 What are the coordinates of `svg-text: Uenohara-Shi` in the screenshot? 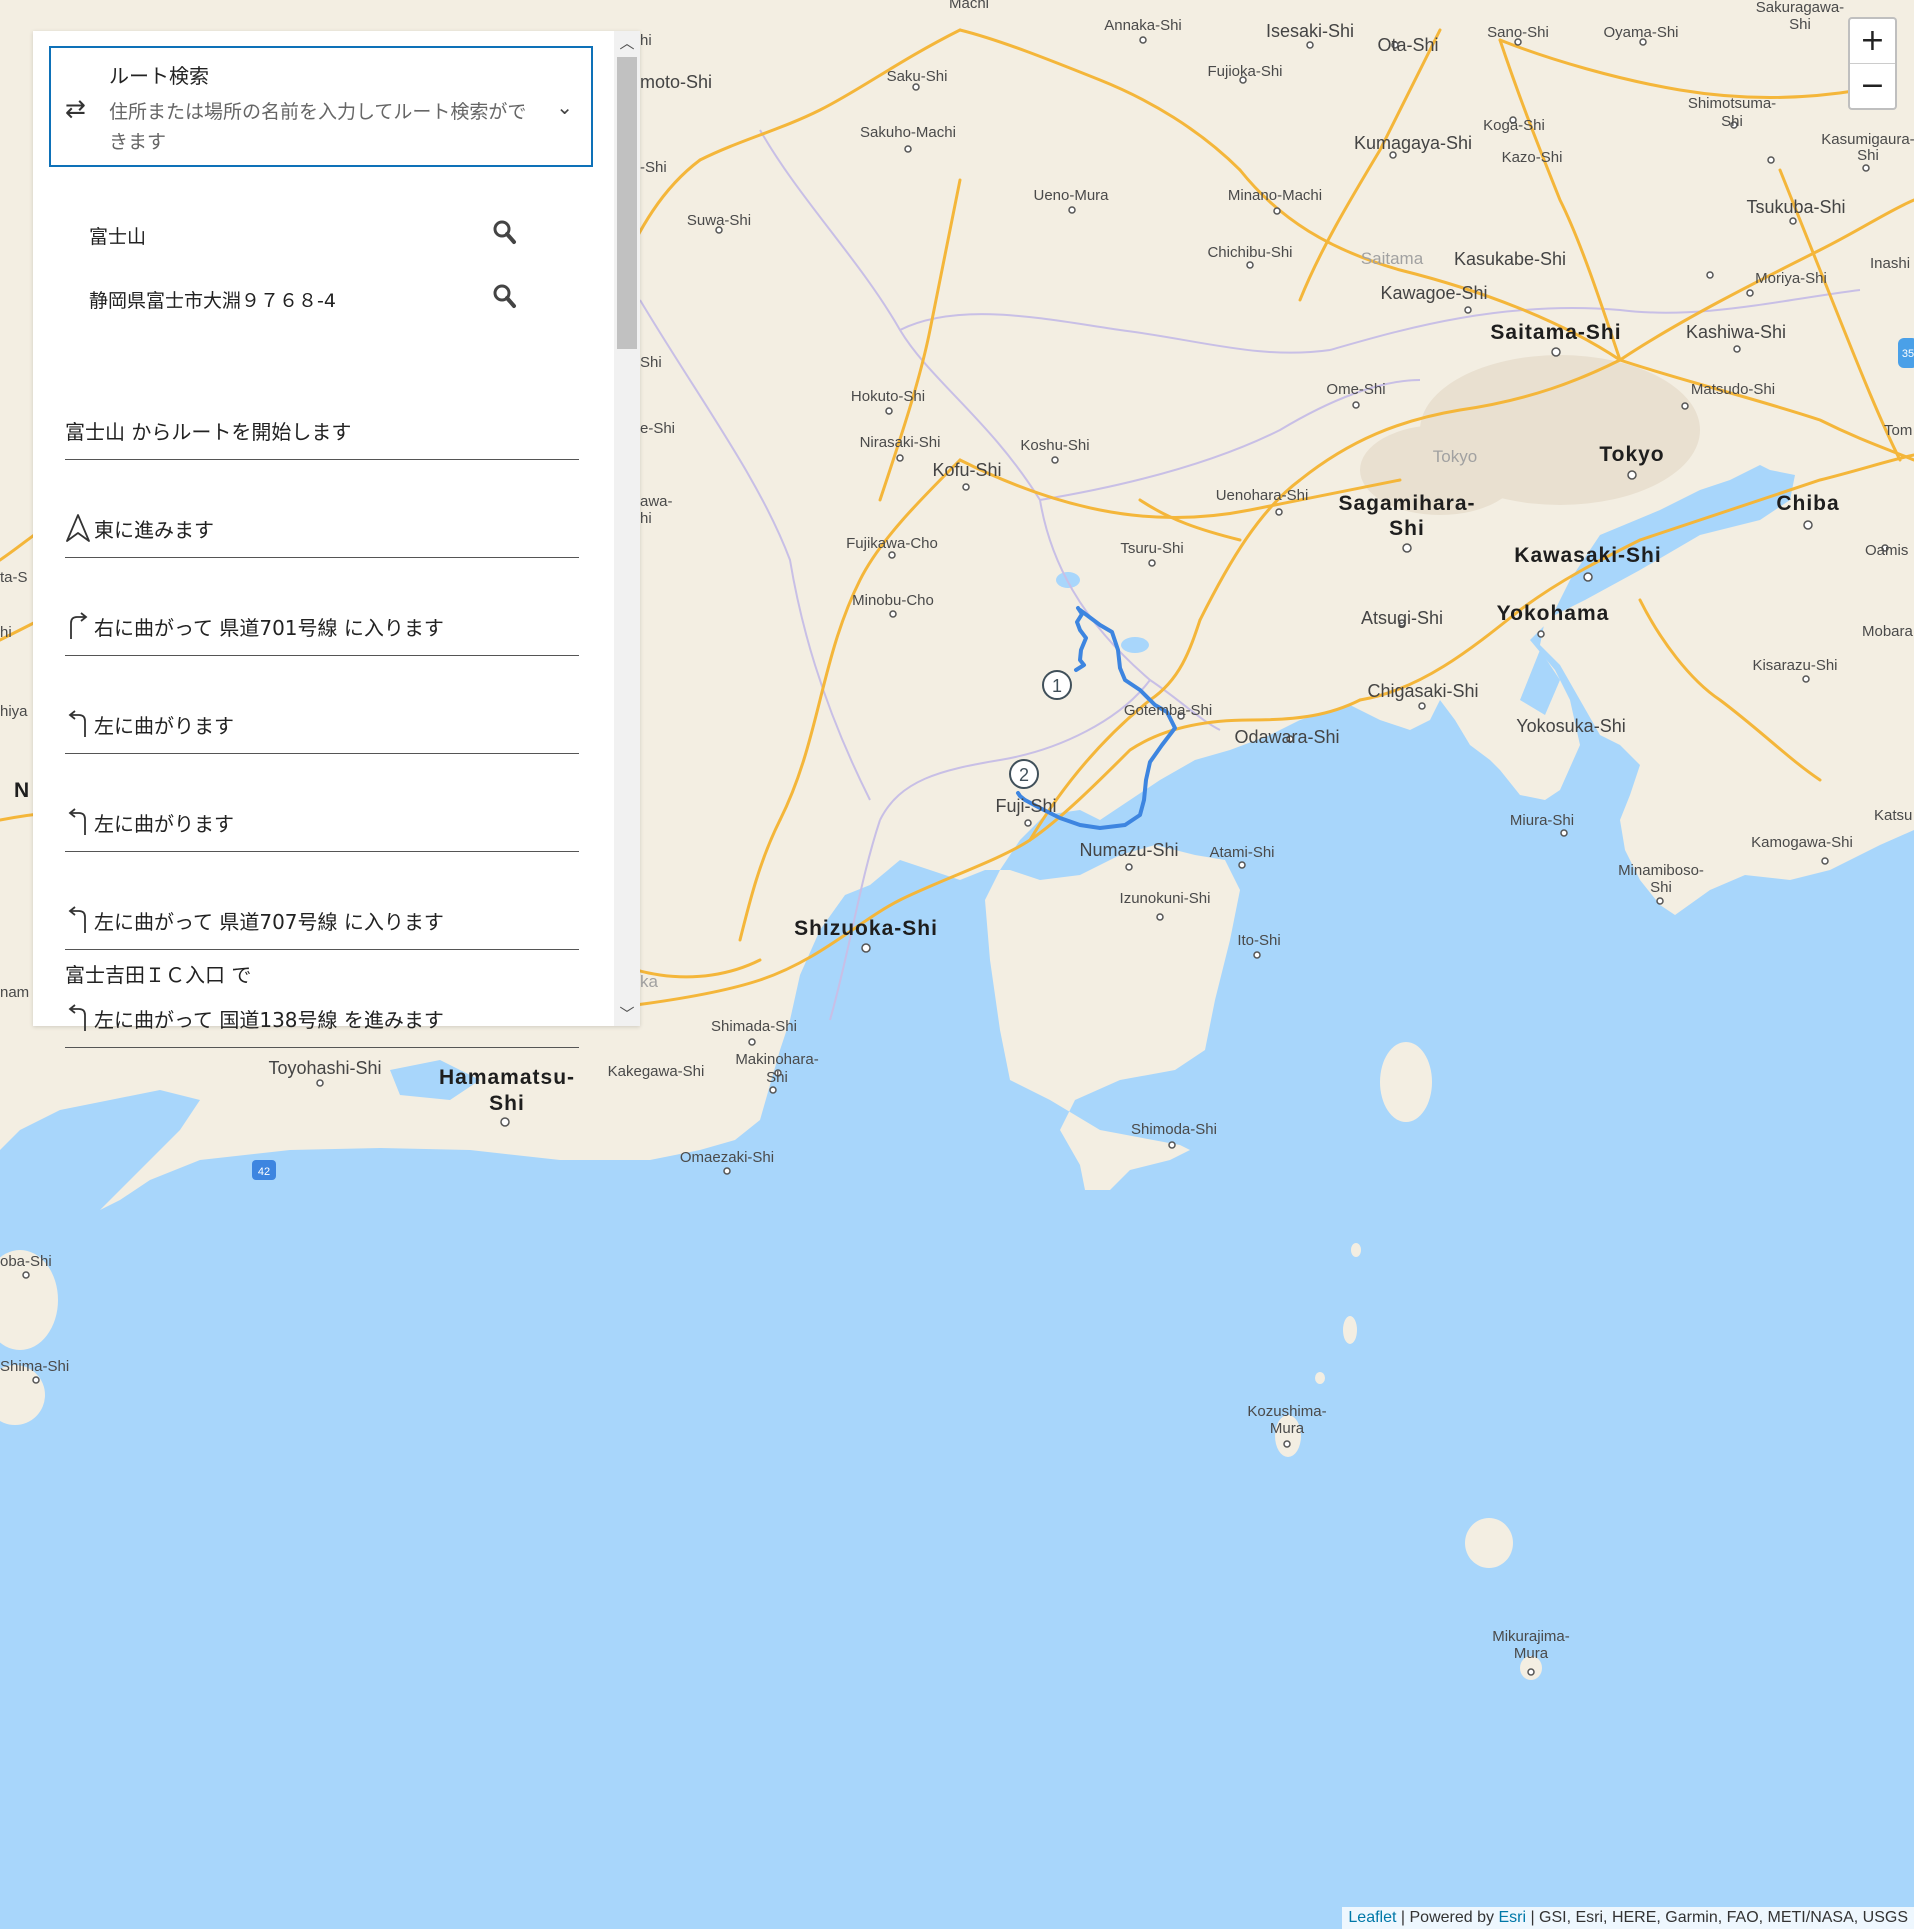 It's located at (1262, 495).